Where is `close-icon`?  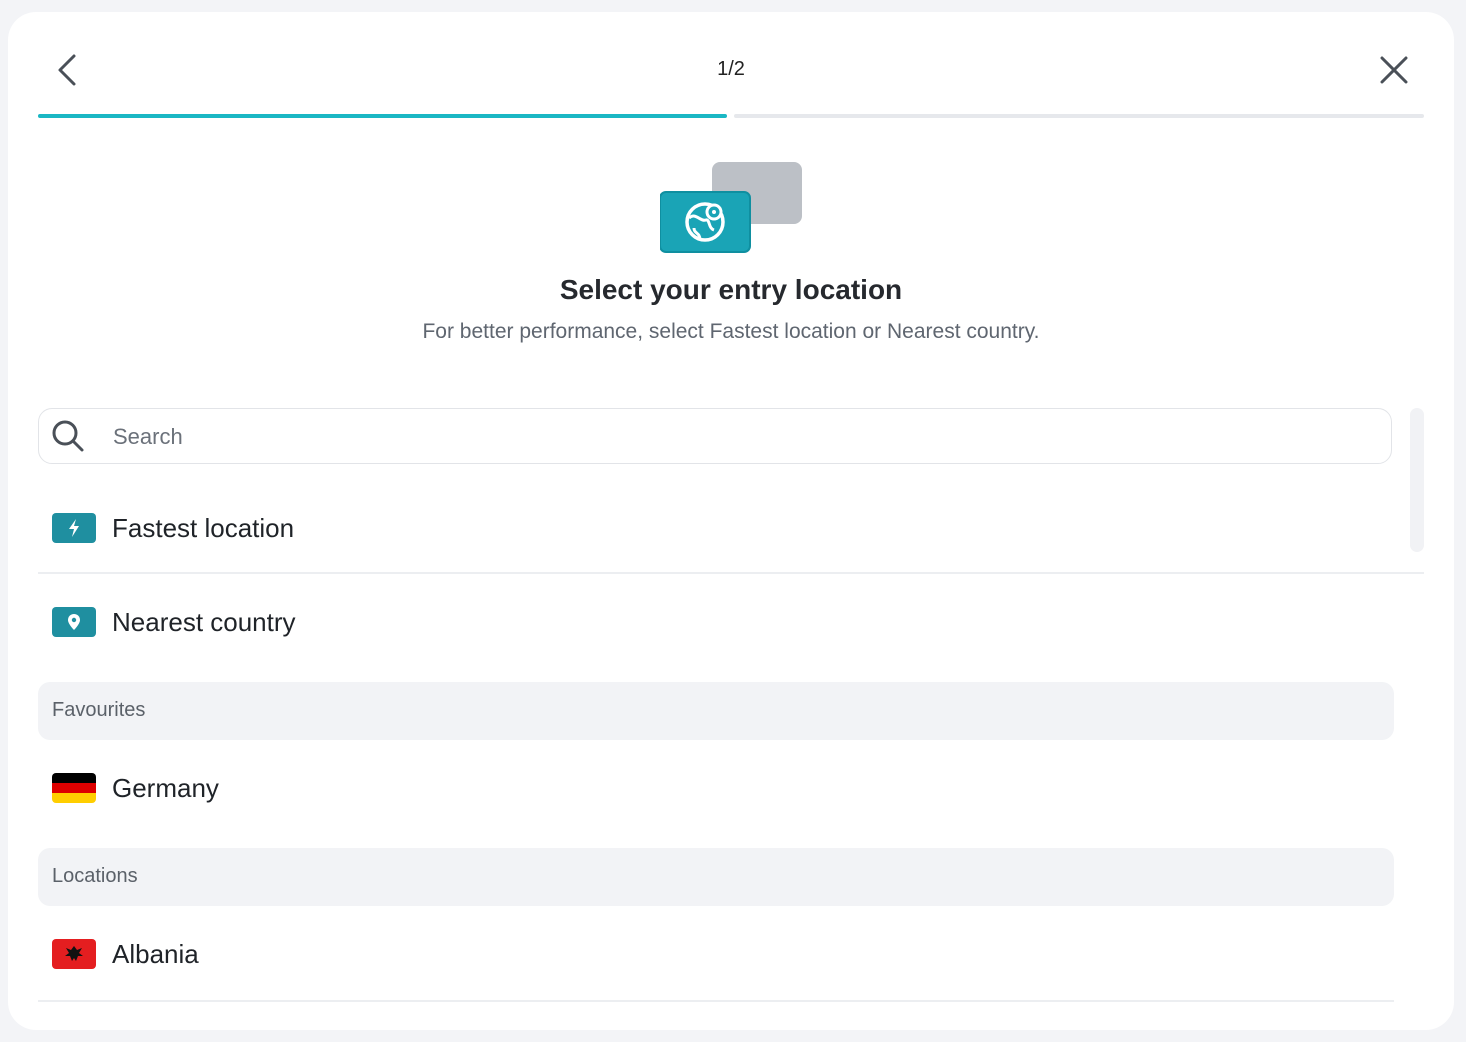 close-icon is located at coordinates (1394, 70).